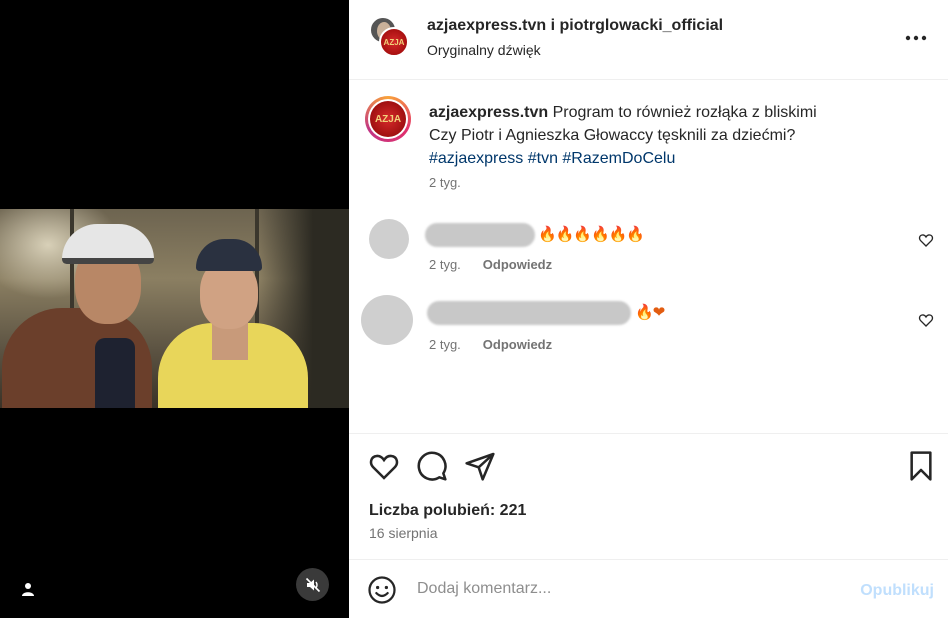 Image resolution: width=948 pixels, height=618 pixels. I want to click on likes-count: Liczba polubień: 221, so click(447, 511).